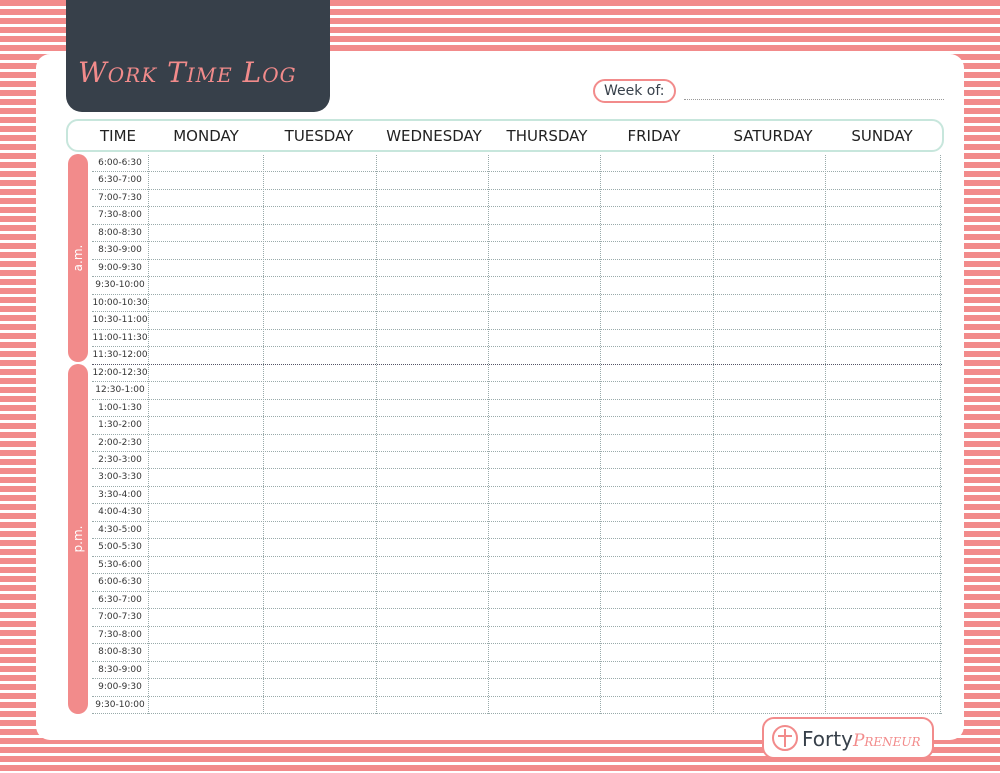  What do you see at coordinates (120, 442) in the screenshot?
I see `time-slot-label: 2:00-2:30` at bounding box center [120, 442].